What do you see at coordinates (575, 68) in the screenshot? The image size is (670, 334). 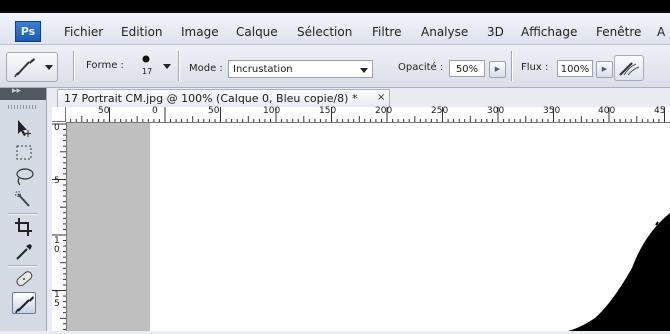 I see `flux-field: 100%` at bounding box center [575, 68].